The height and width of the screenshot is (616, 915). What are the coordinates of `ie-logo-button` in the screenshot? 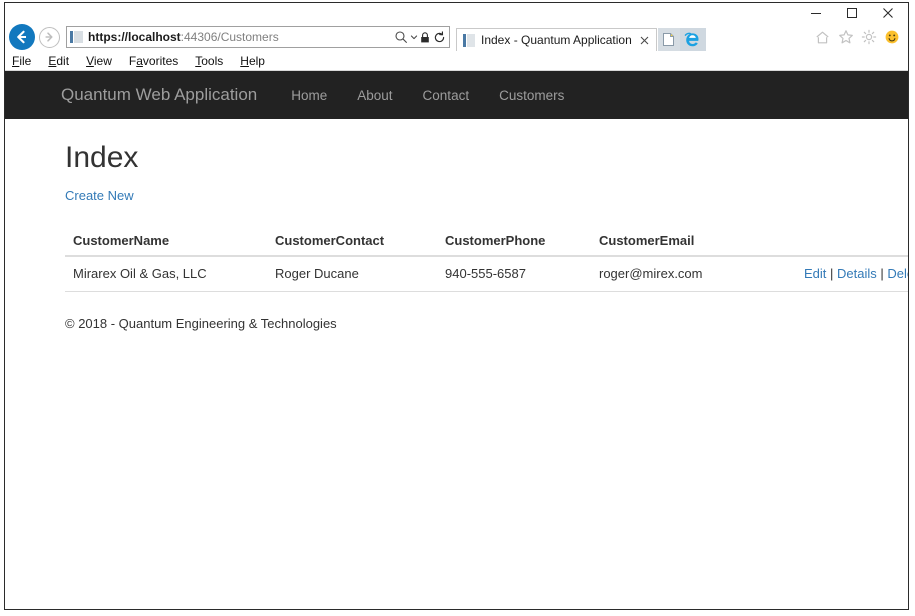 It's located at (692, 39).